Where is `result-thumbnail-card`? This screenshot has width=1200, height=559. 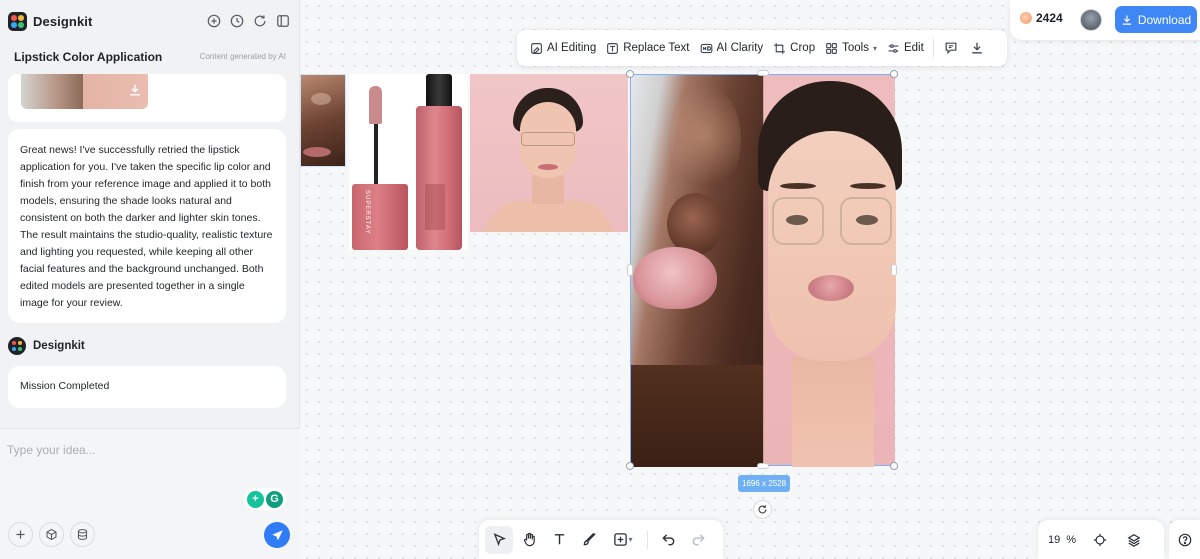
result-thumbnail-card is located at coordinates (147, 98).